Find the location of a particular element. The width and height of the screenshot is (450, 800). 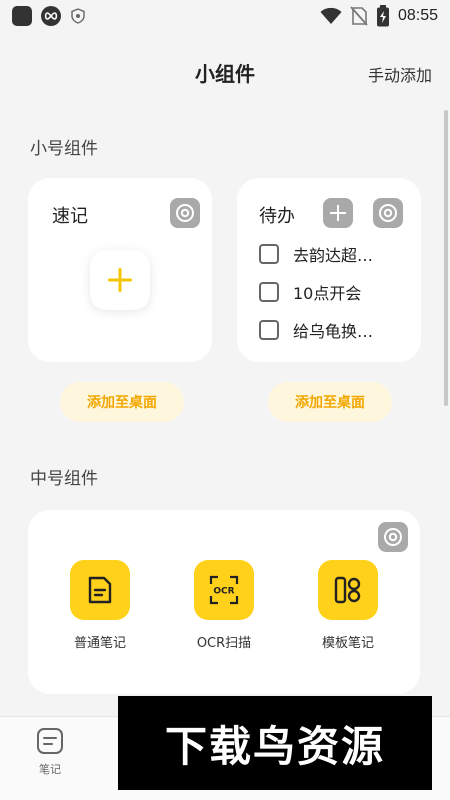

todo-item: 10点开会 is located at coordinates (310, 292).